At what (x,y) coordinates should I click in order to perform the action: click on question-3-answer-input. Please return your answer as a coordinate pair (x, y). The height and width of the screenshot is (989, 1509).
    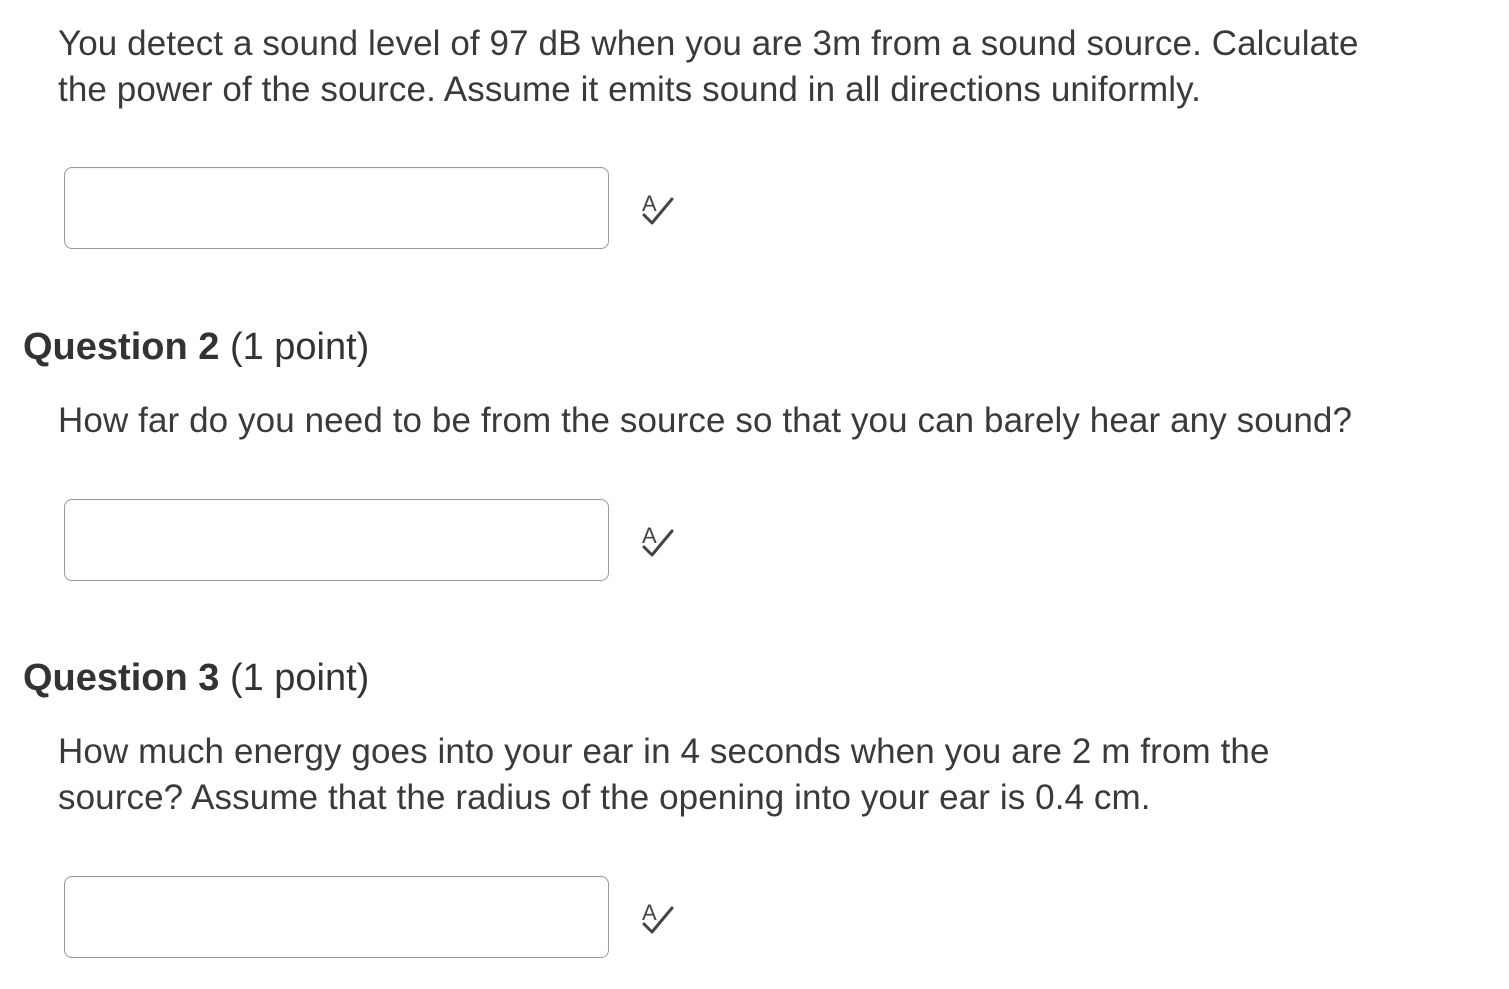
    Looking at the image, I should click on (336, 917).